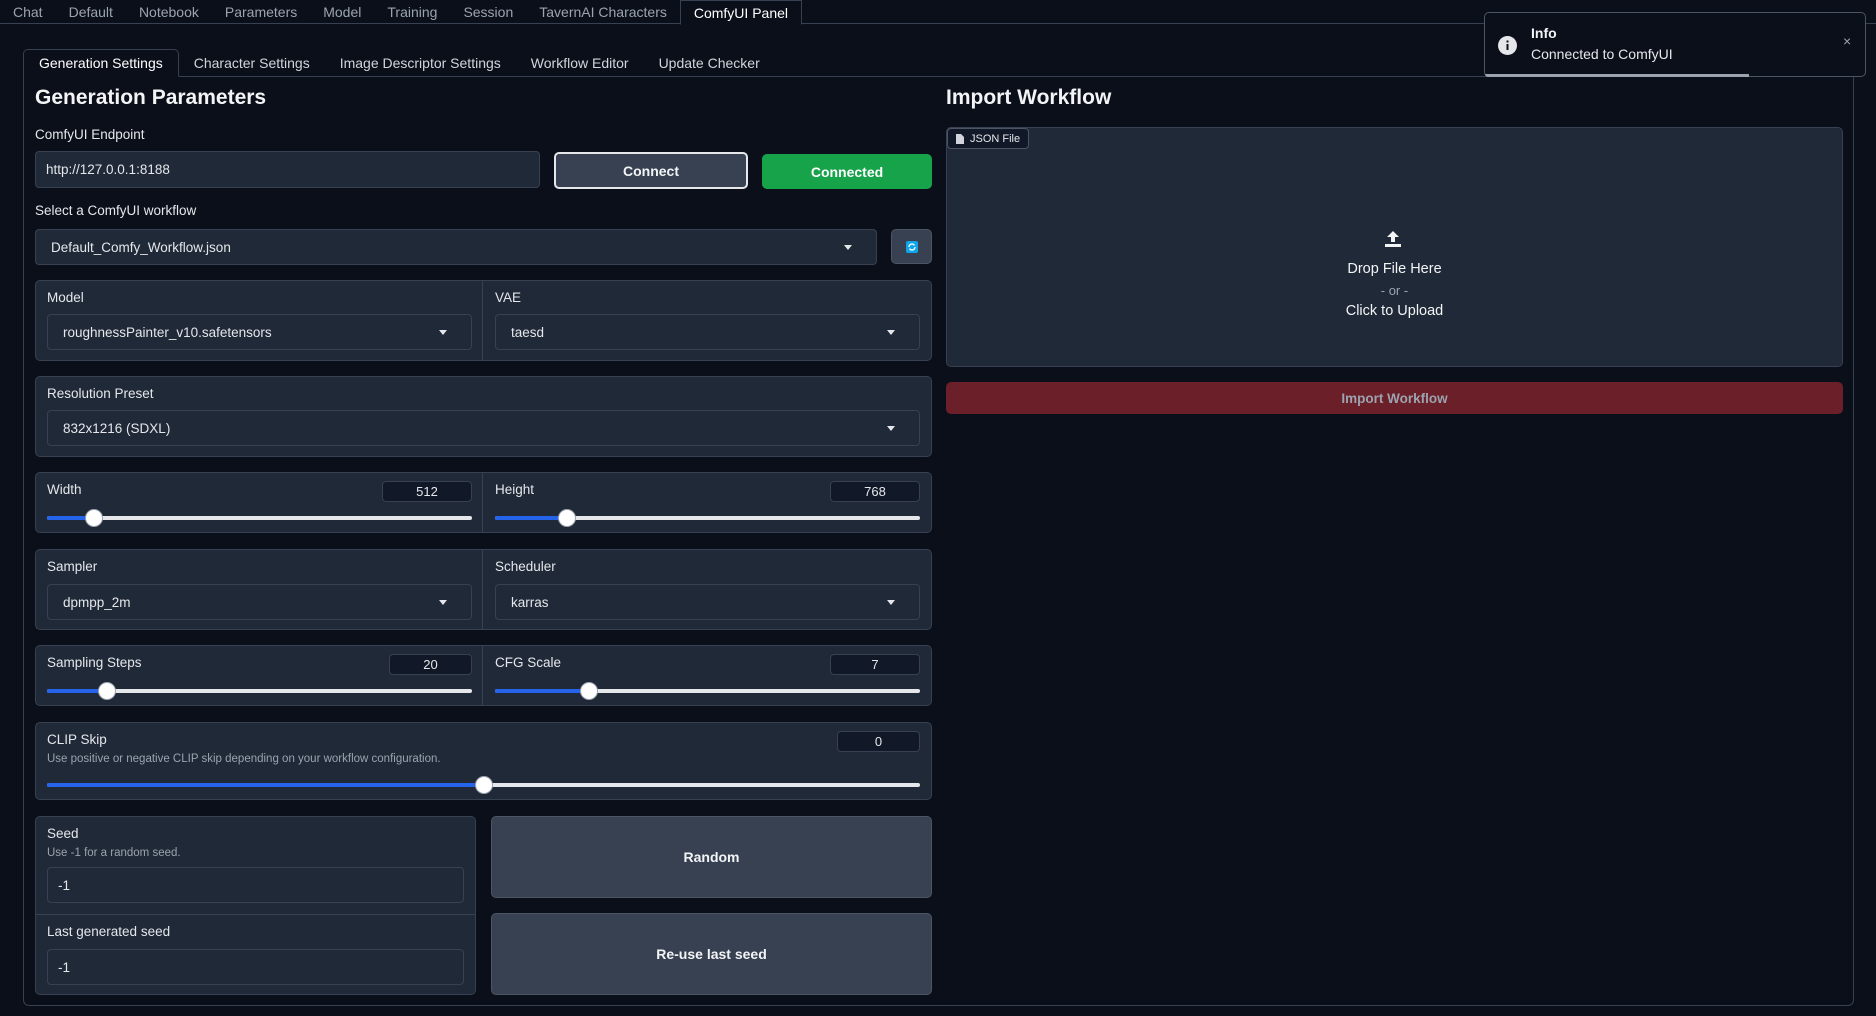 The height and width of the screenshot is (1016, 1876). Describe the element at coordinates (109, 931) in the screenshot. I see `last-seed-label: Last generated seed` at that location.